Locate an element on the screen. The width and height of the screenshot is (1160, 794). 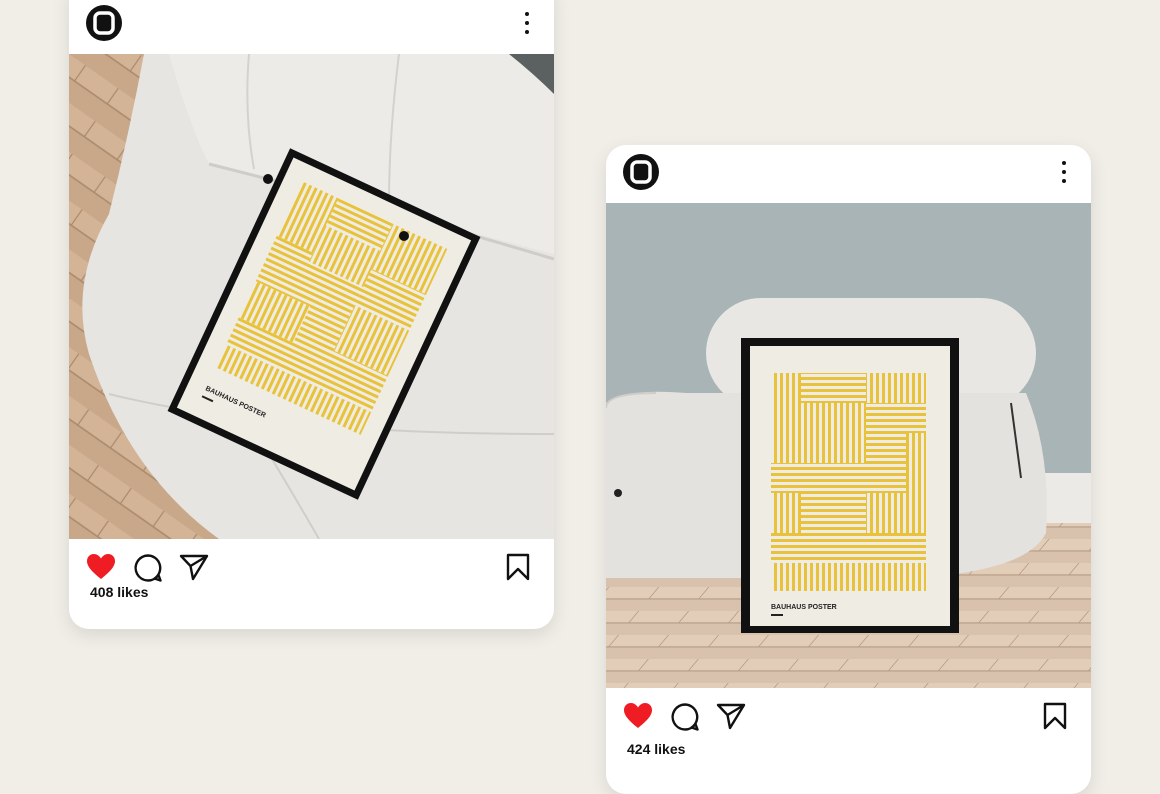
poster-title: BAUHAUS POSTER is located at coordinates (804, 607).